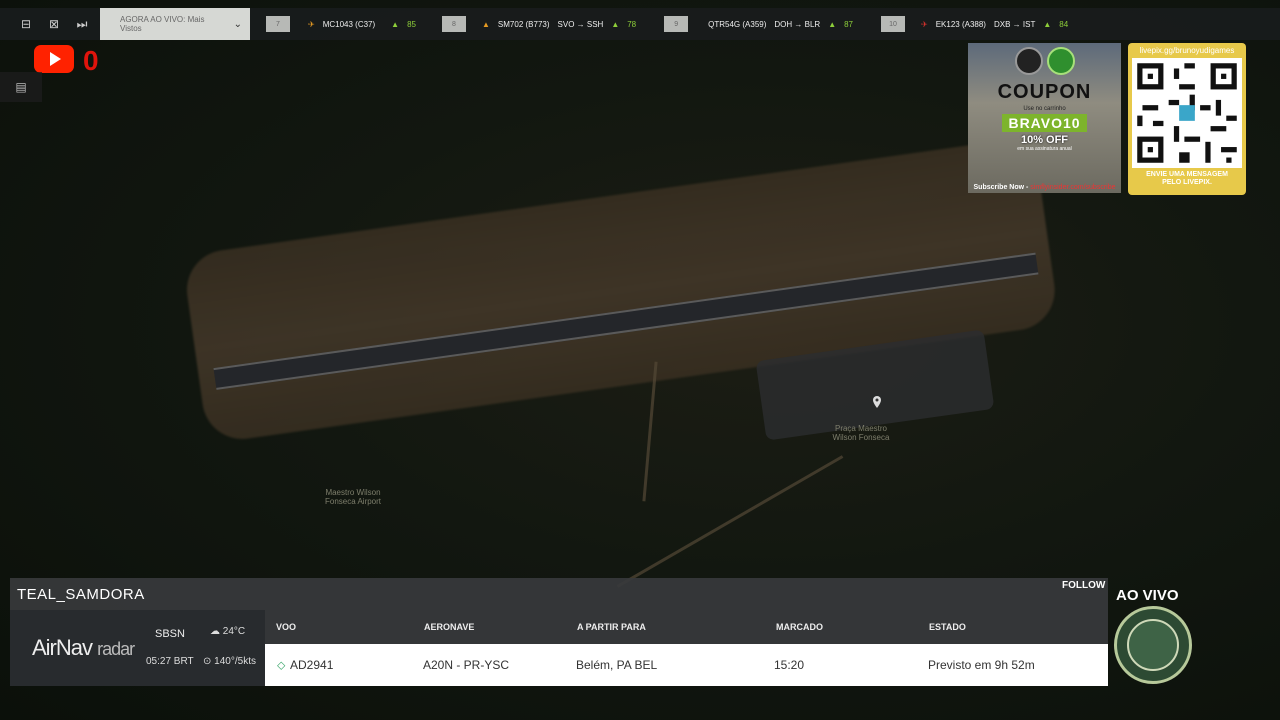 This screenshot has height=720, width=1280. Describe the element at coordinates (1187, 113) in the screenshot. I see `qr-code-icon` at that location.